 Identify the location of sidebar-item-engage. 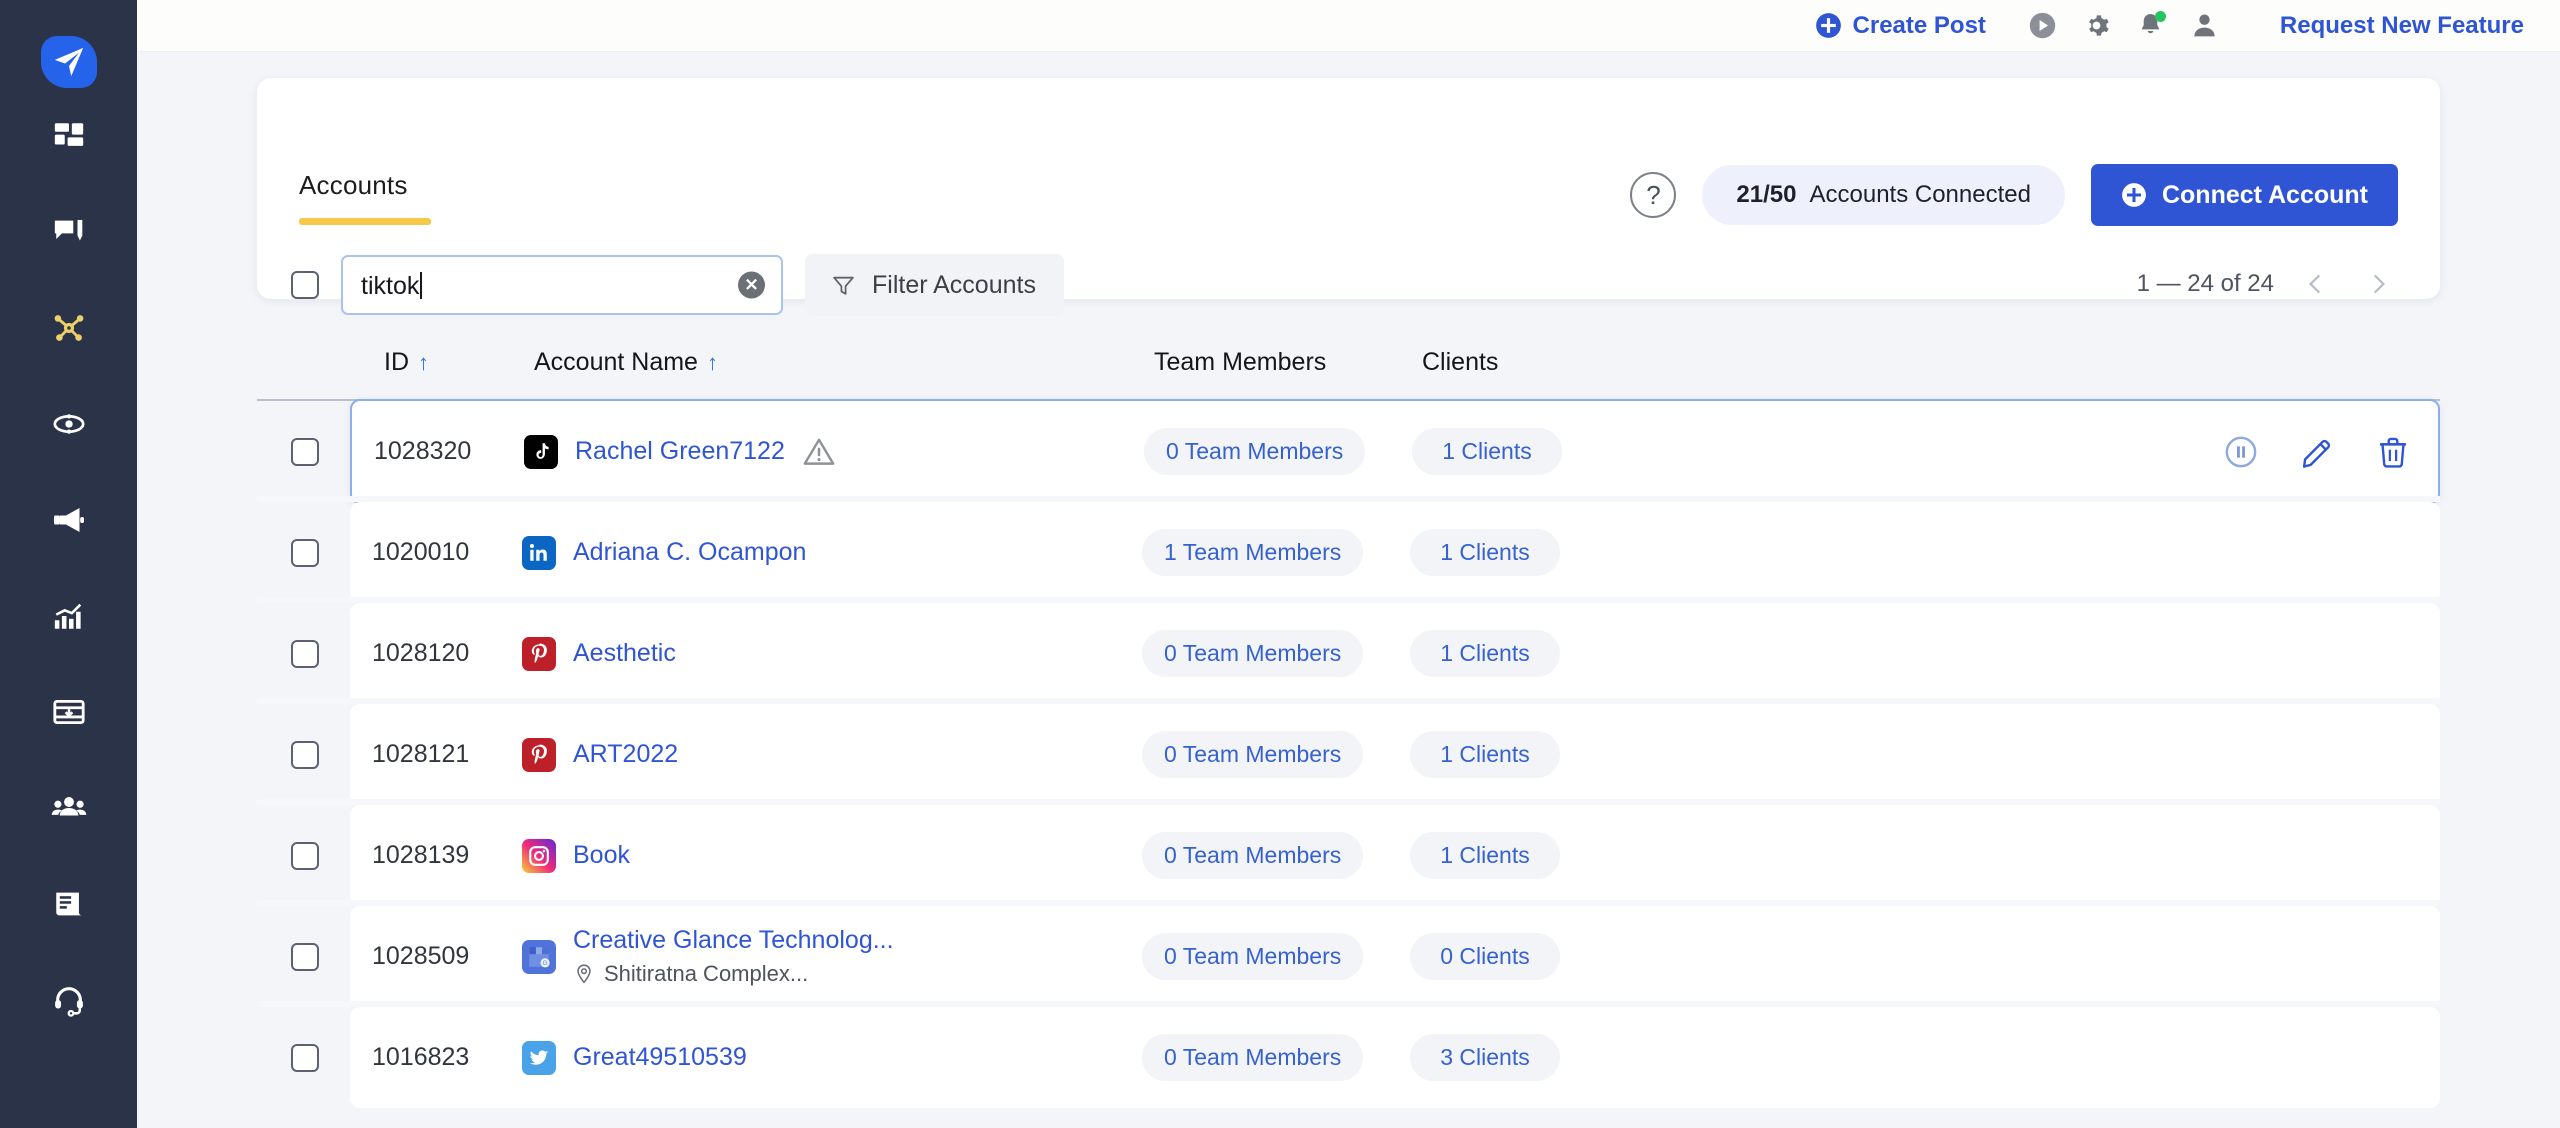
(68, 424).